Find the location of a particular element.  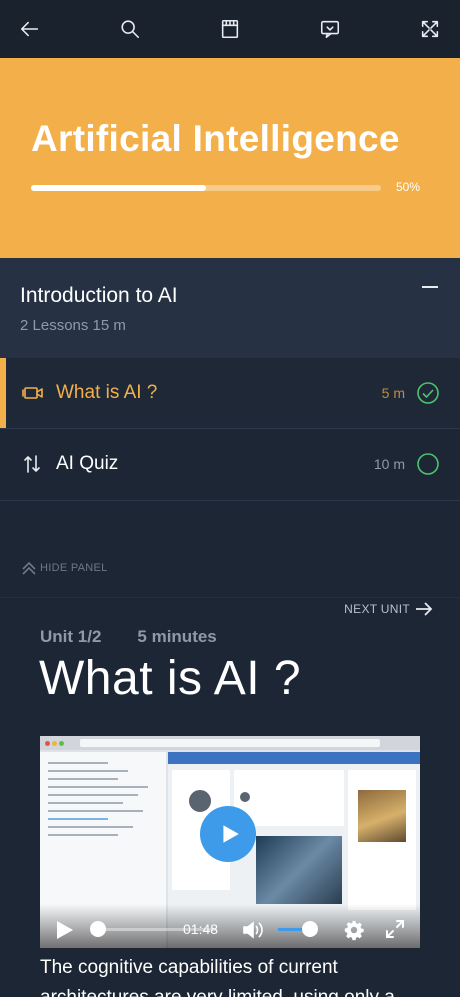

notes-button is located at coordinates (230, 29).